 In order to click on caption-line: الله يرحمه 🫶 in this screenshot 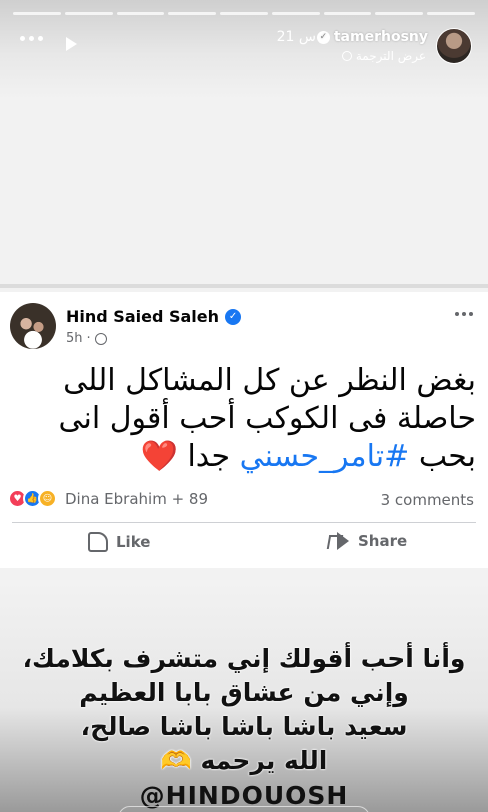, I will do `click(244, 760)`.